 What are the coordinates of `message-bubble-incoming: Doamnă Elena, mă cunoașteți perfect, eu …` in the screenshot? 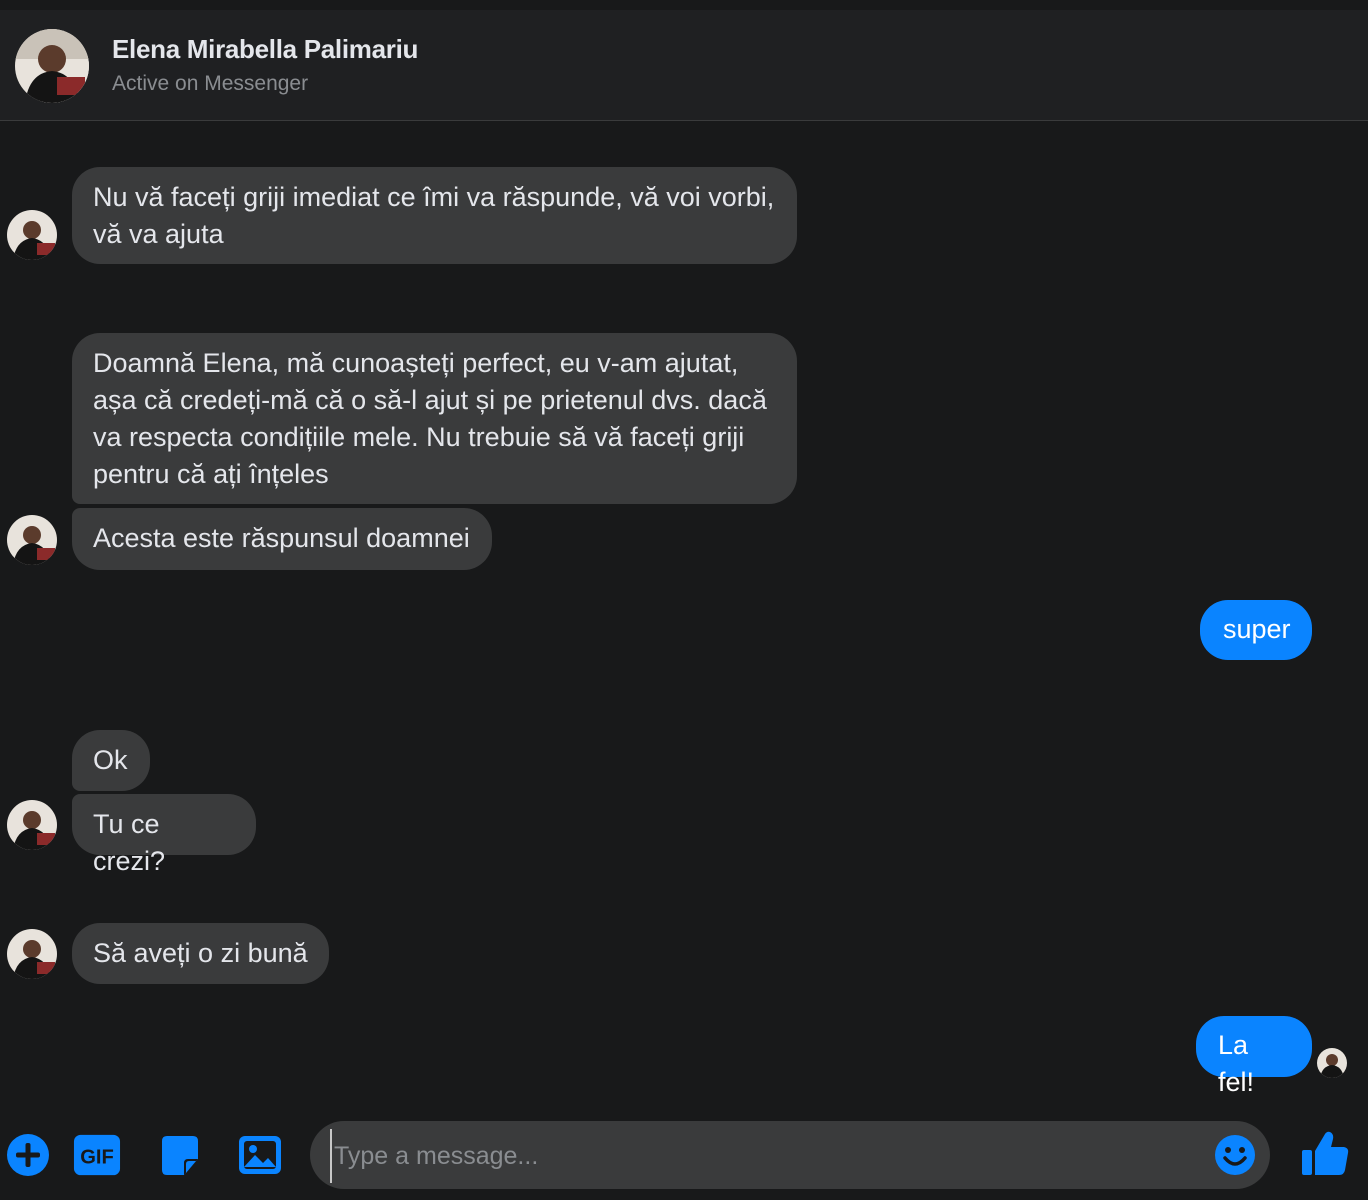 It's located at (434, 418).